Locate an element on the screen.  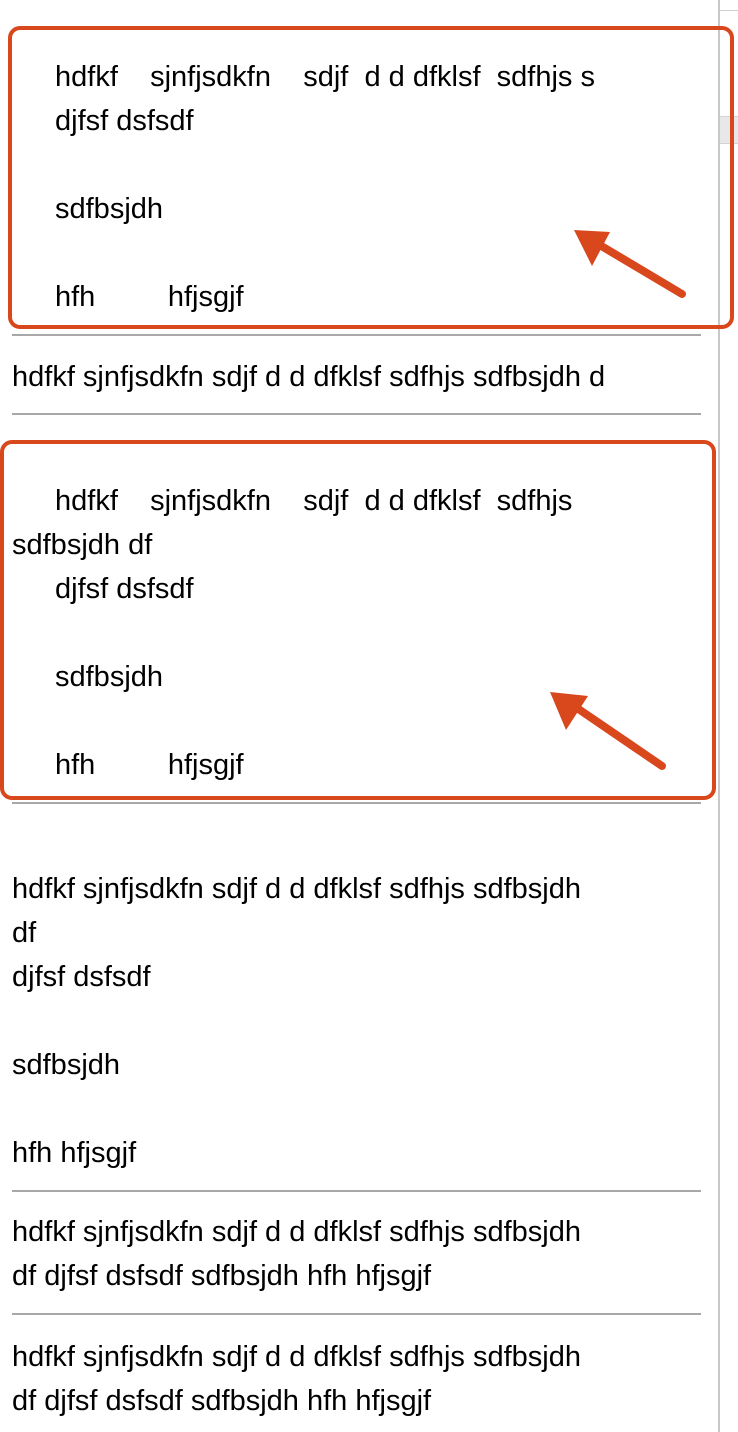
panel-edge-tick is located at coordinates (729, 10).